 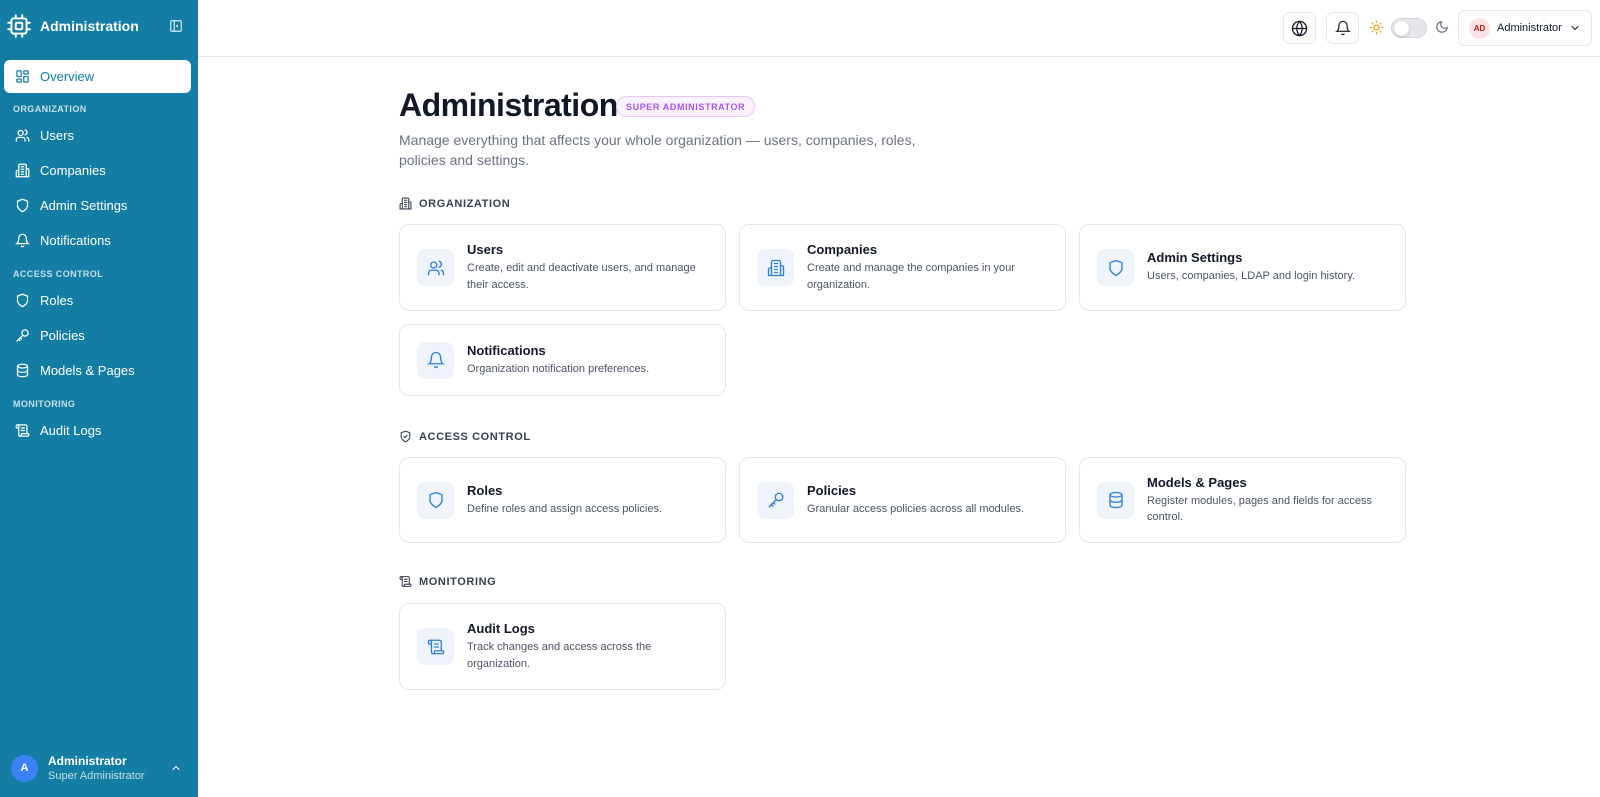 I want to click on moon-icon, so click(x=1442, y=27).